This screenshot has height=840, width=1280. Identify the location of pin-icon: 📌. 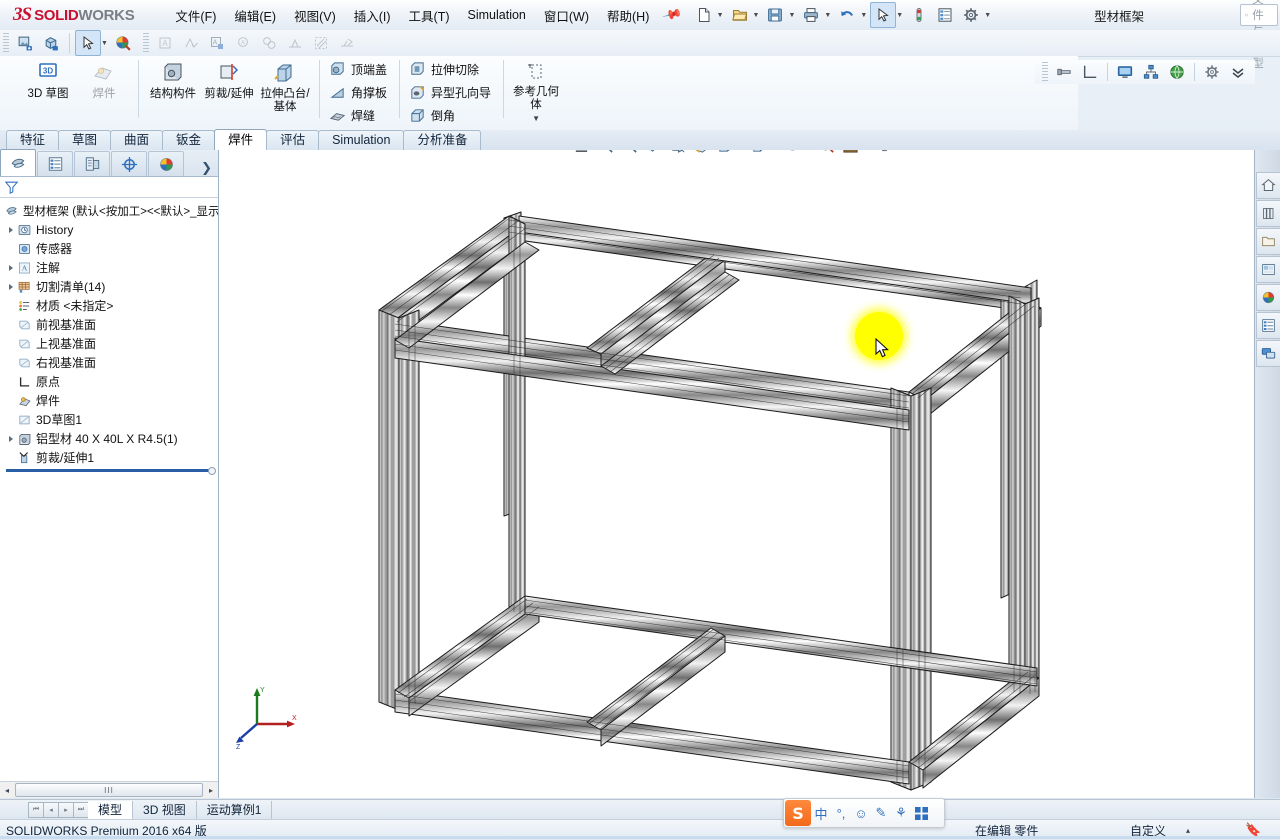
(672, 15).